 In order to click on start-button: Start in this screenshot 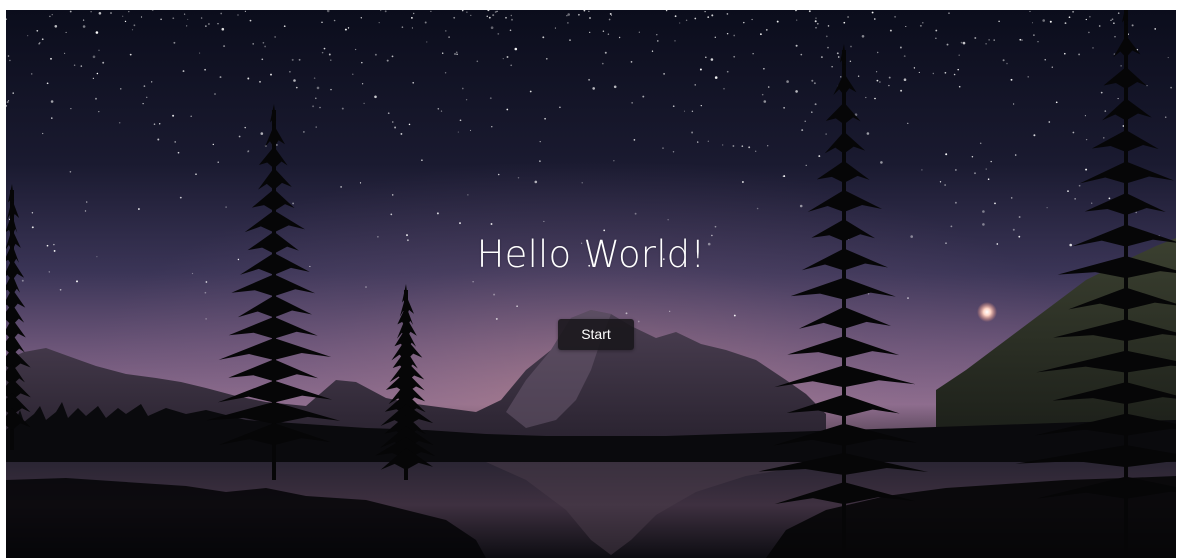, I will do `click(596, 334)`.